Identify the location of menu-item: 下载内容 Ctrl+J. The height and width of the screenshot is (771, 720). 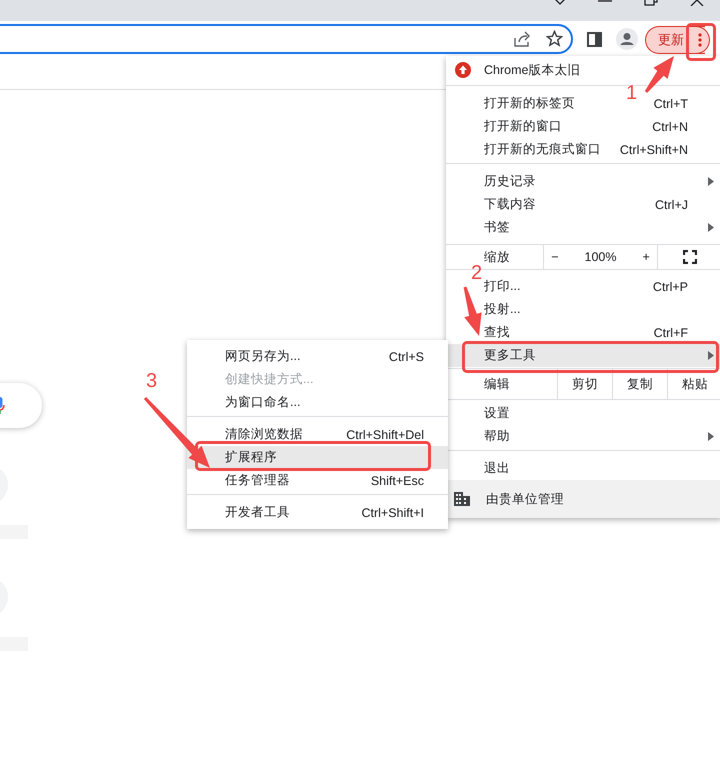
(583, 204).